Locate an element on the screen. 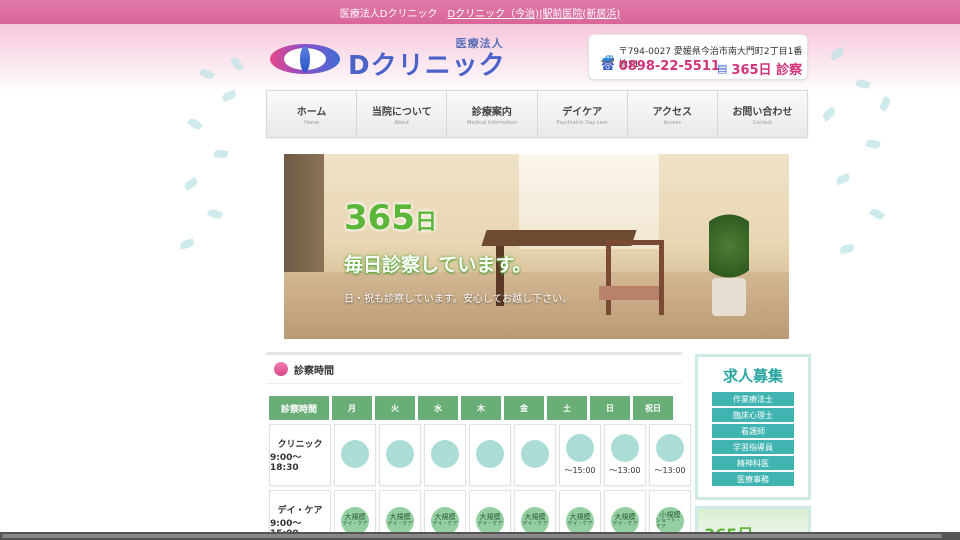 Image resolution: width=960 pixels, height=540 pixels. phone-icon: ☎ is located at coordinates (608, 66).